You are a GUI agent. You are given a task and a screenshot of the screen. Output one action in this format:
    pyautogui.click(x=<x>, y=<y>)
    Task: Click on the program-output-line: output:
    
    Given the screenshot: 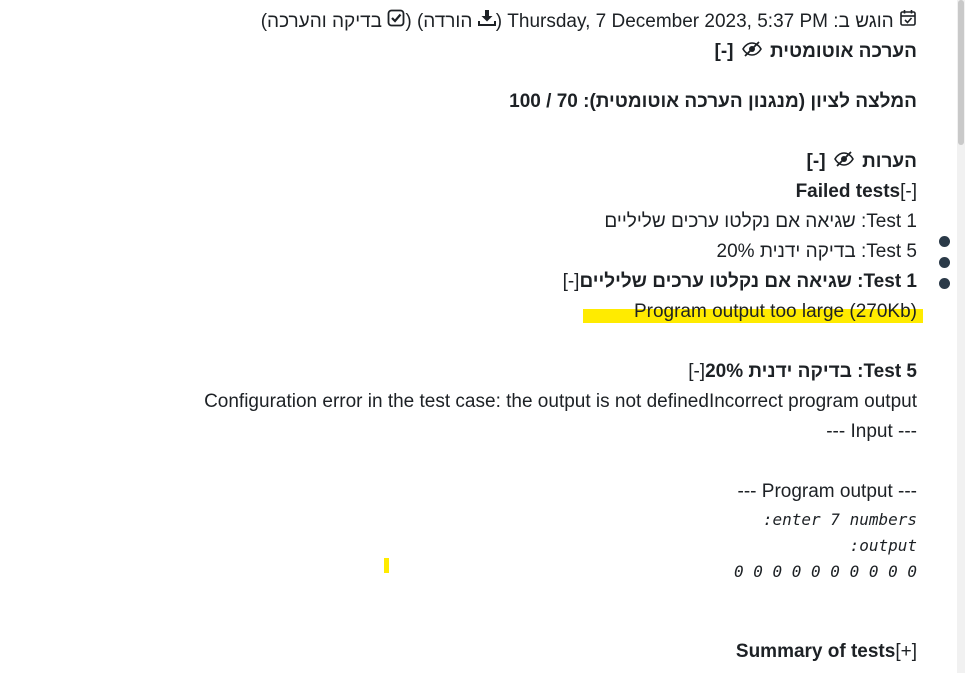 What is the action you would take?
    pyautogui.click(x=883, y=545)
    